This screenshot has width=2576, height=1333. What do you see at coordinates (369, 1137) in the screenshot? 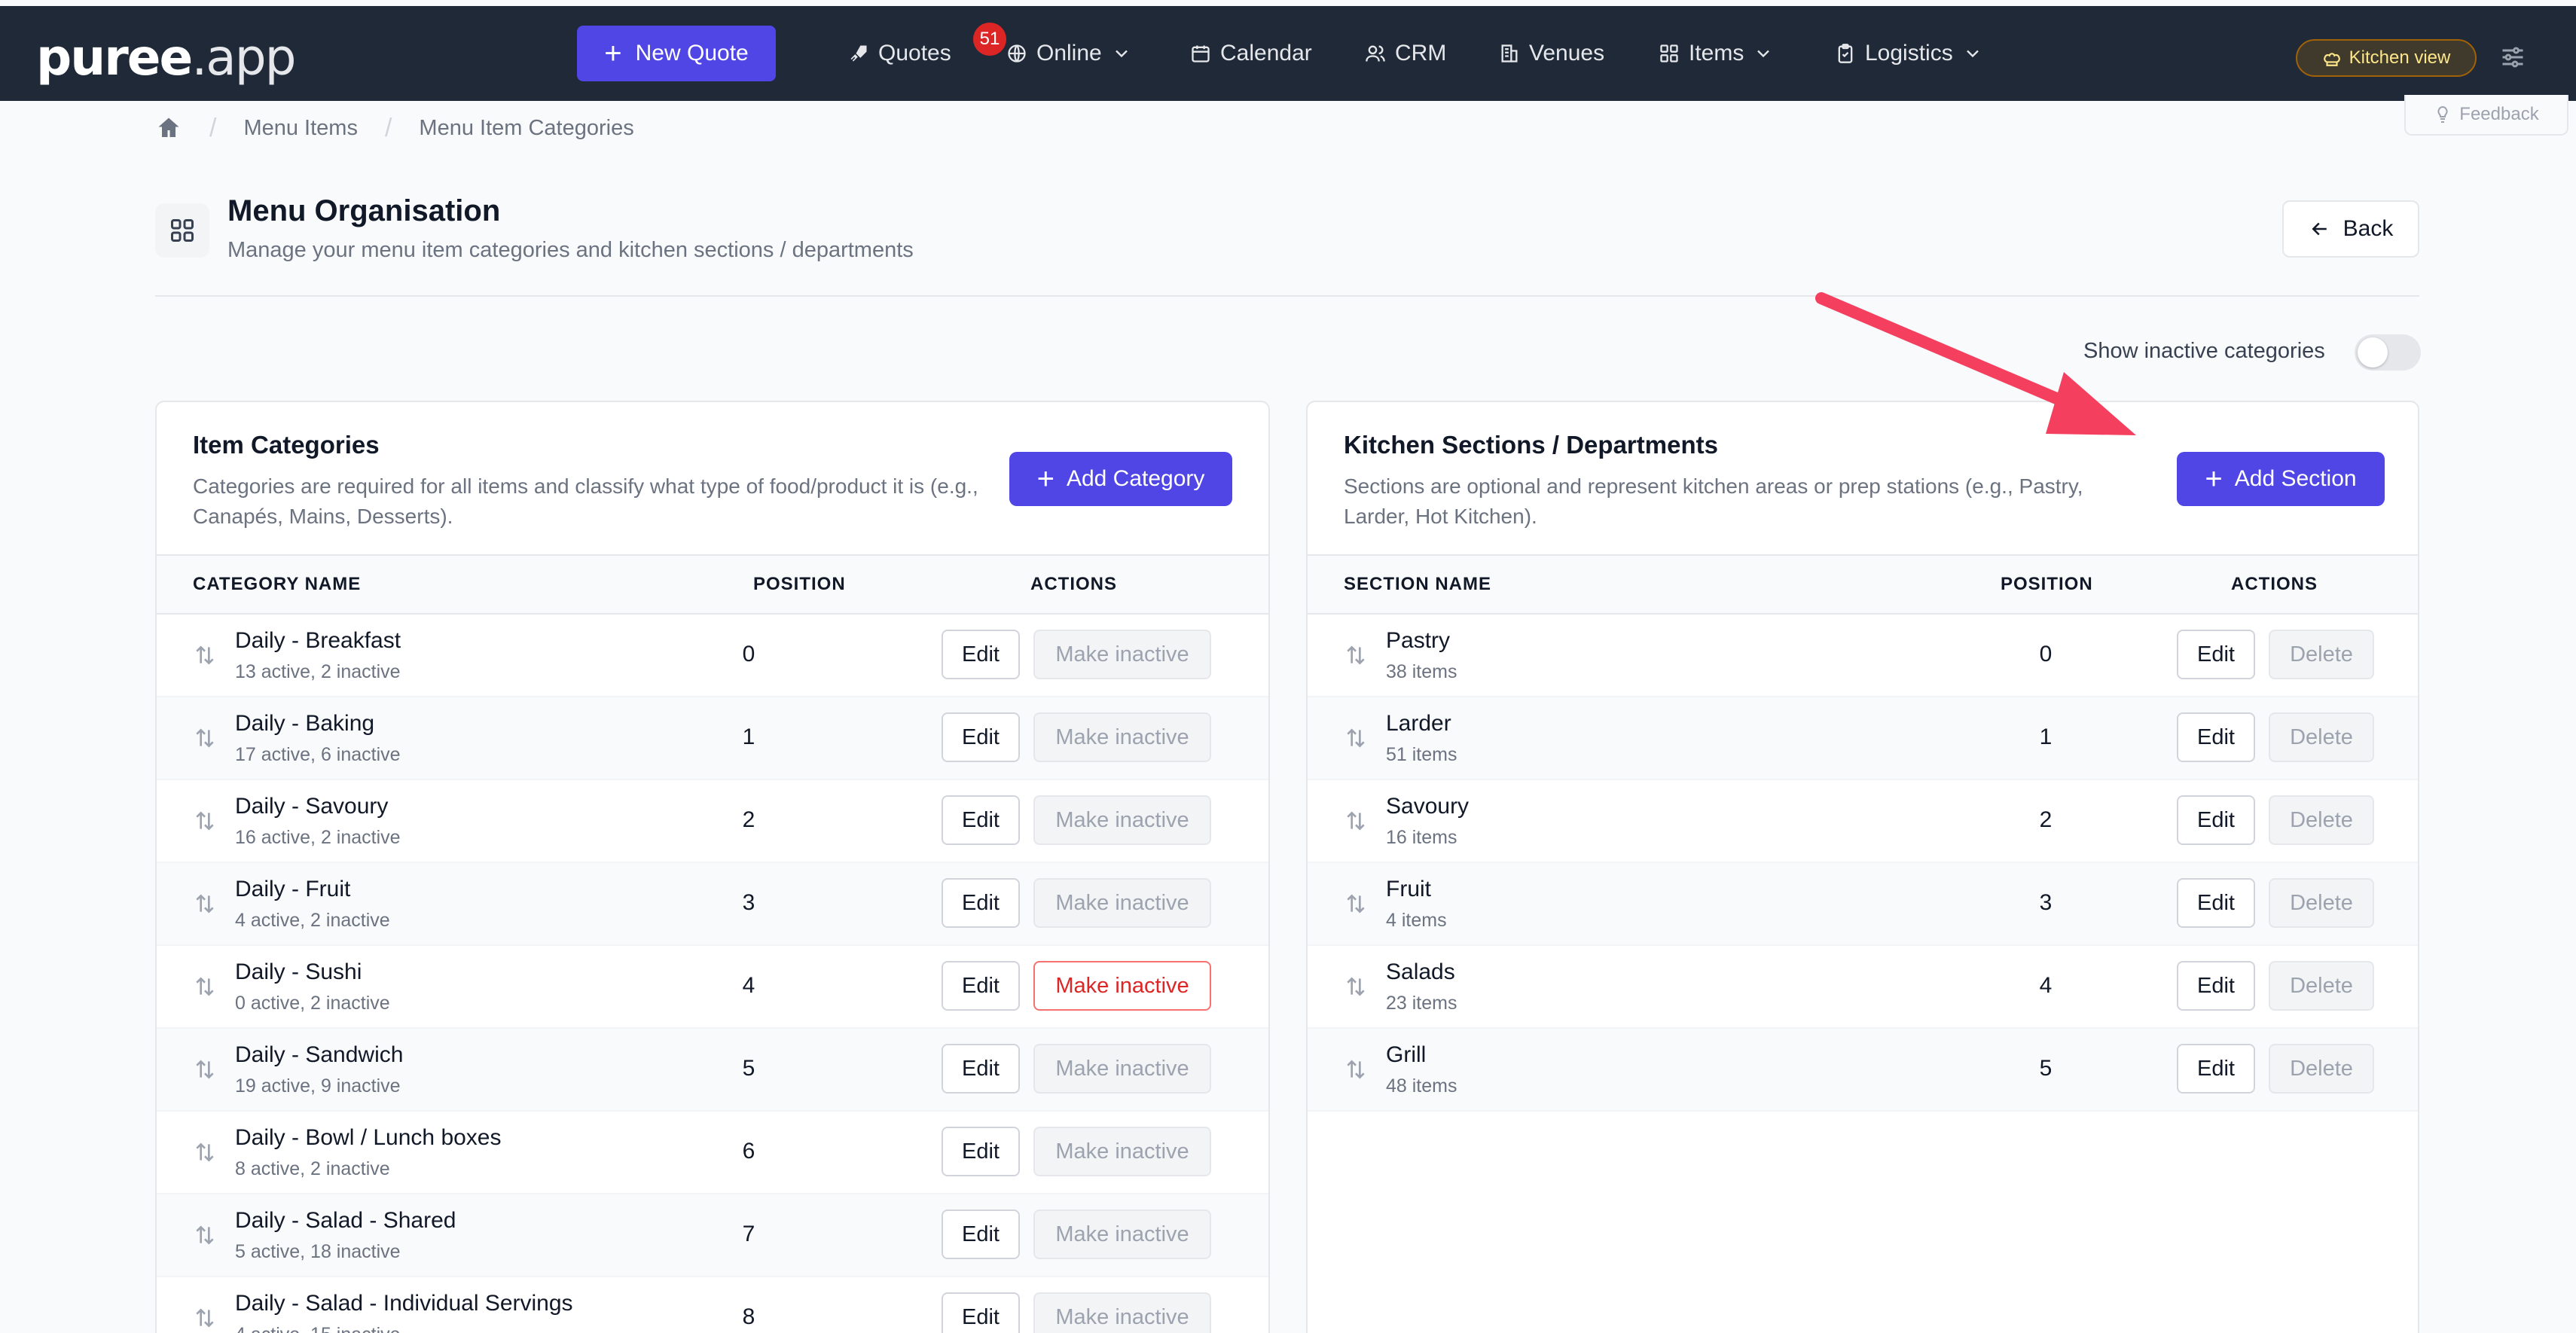
I see `category-name: Daily - Bowl / Lunch boxes` at bounding box center [369, 1137].